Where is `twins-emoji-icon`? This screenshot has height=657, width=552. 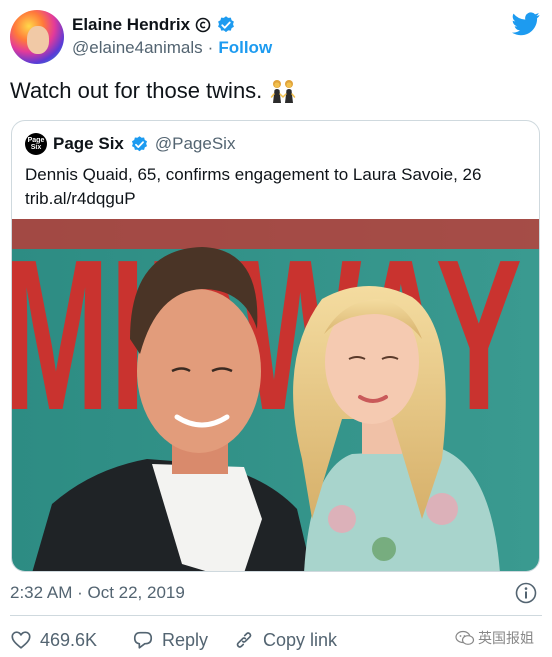
twins-emoji-icon is located at coordinates (283, 91).